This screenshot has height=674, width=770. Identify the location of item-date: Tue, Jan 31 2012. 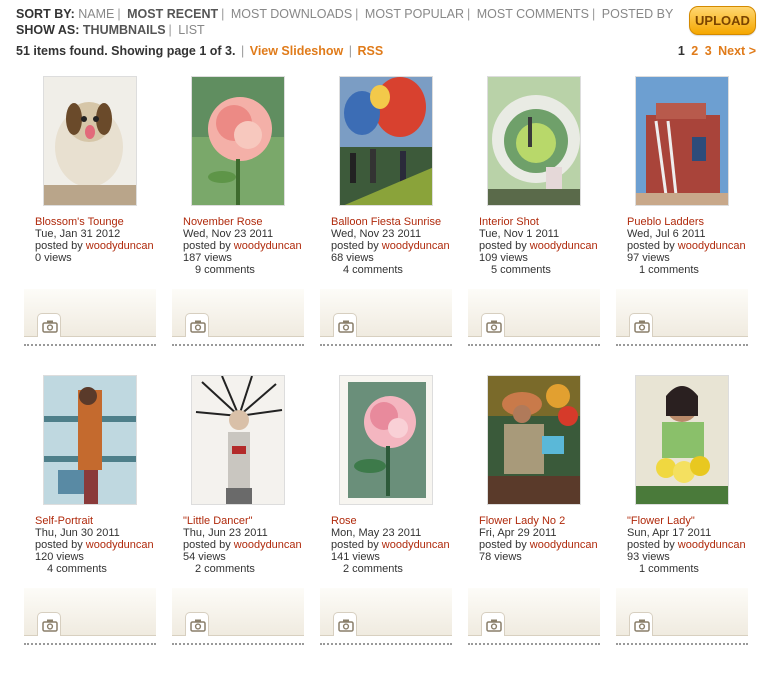
(78, 234).